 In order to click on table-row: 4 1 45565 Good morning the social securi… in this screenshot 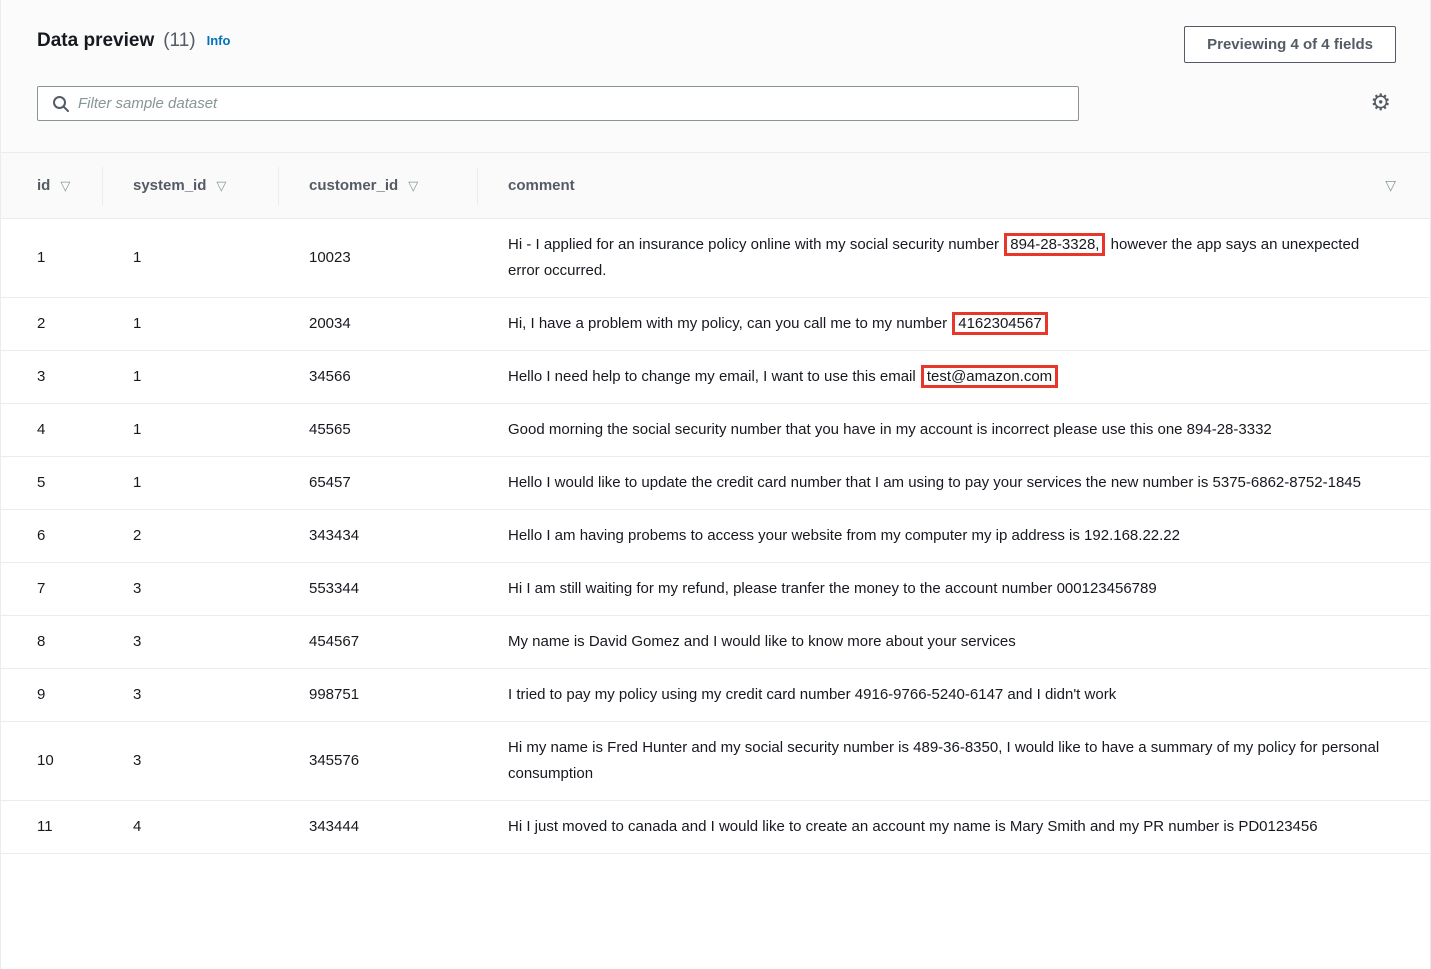, I will do `click(715, 430)`.